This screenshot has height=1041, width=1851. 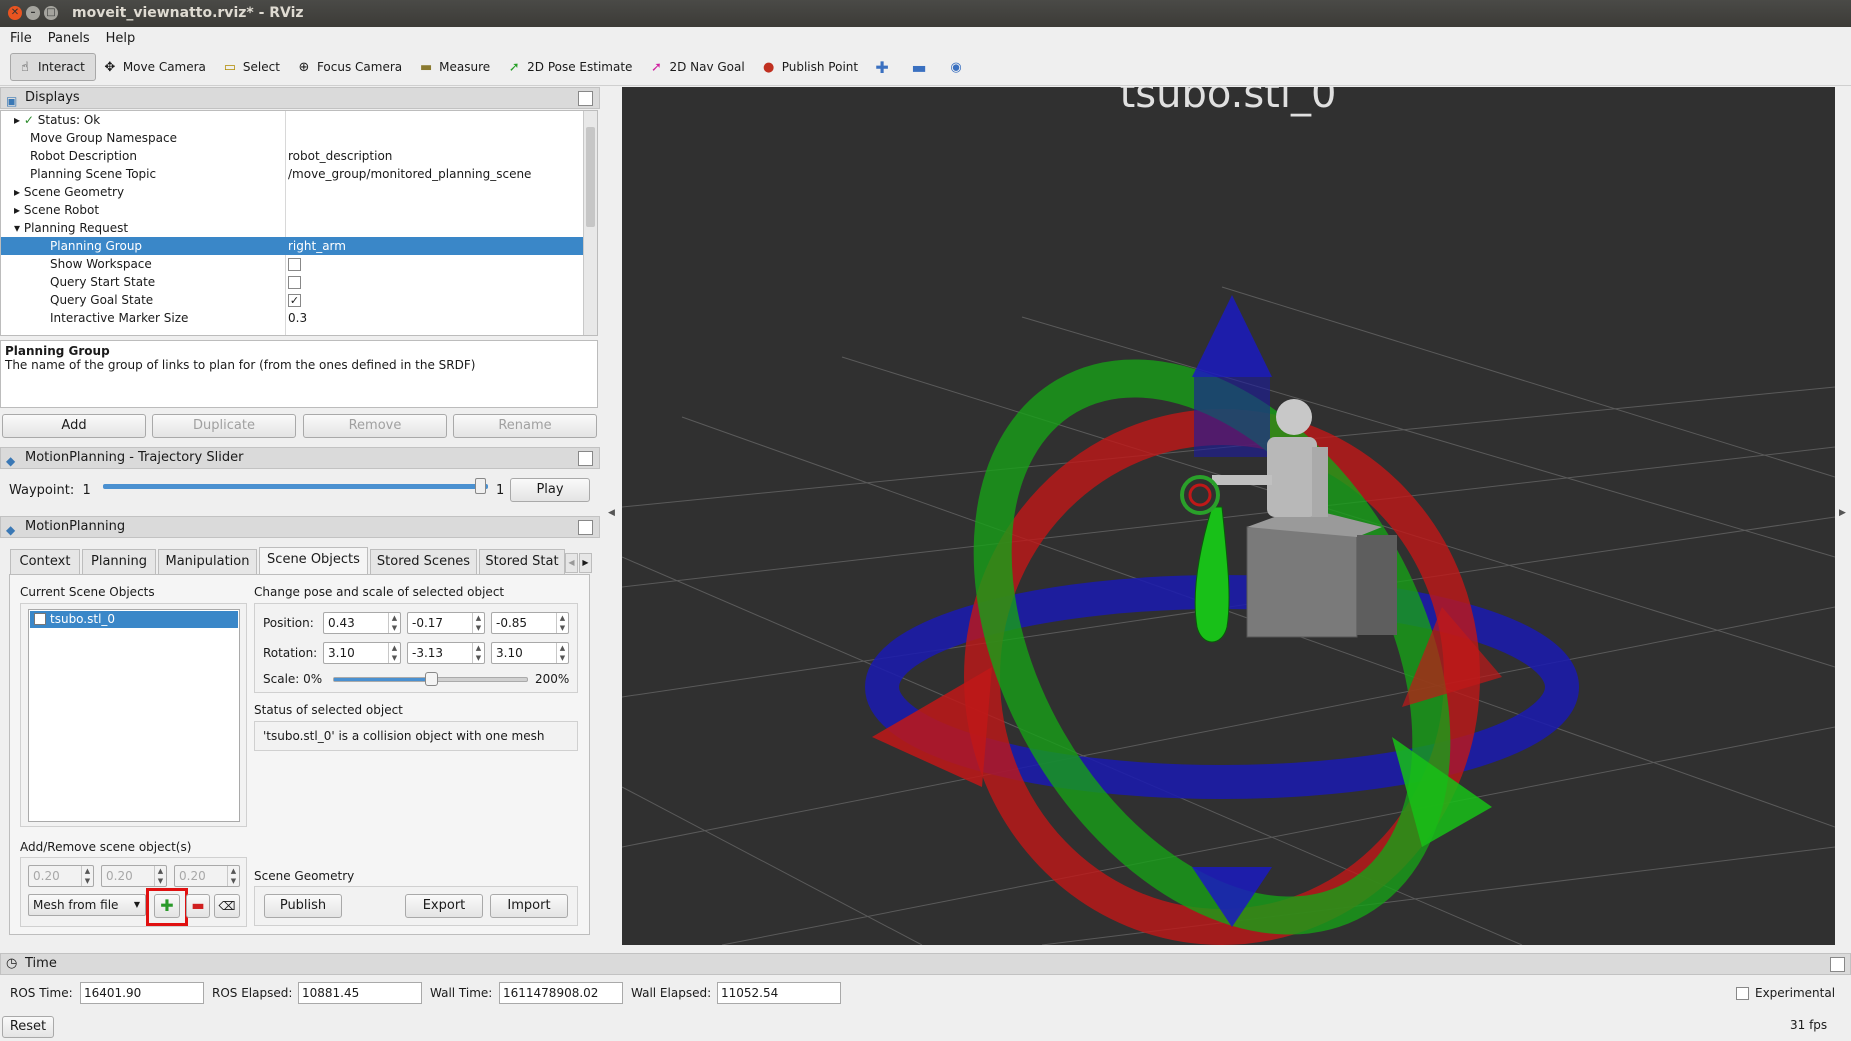 I want to click on export-button: Export, so click(x=444, y=906).